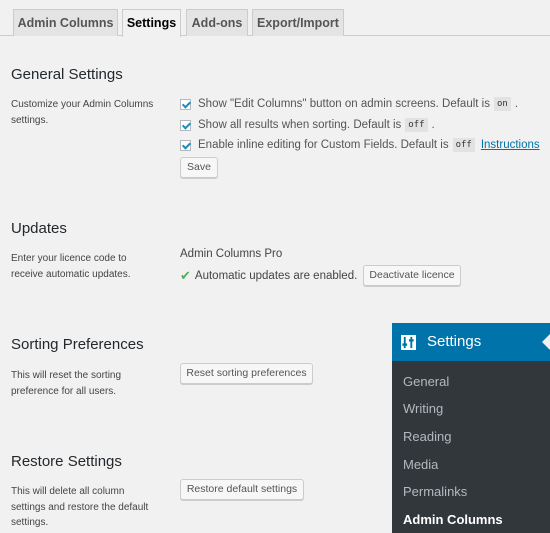  I want to click on checkbox-inline-editing, so click(185, 145).